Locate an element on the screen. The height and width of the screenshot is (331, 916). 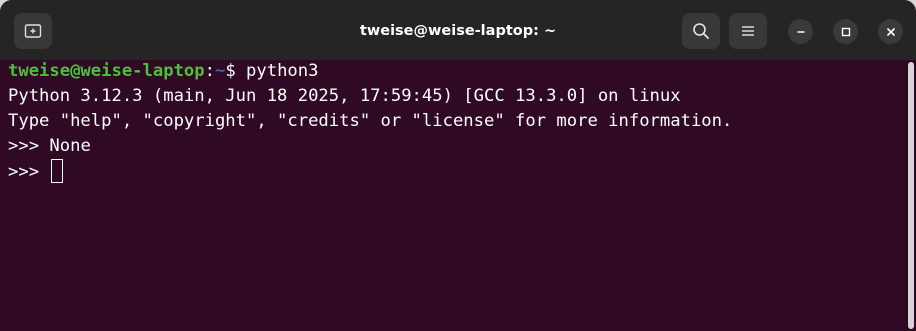
new-tab-button is located at coordinates (33, 31).